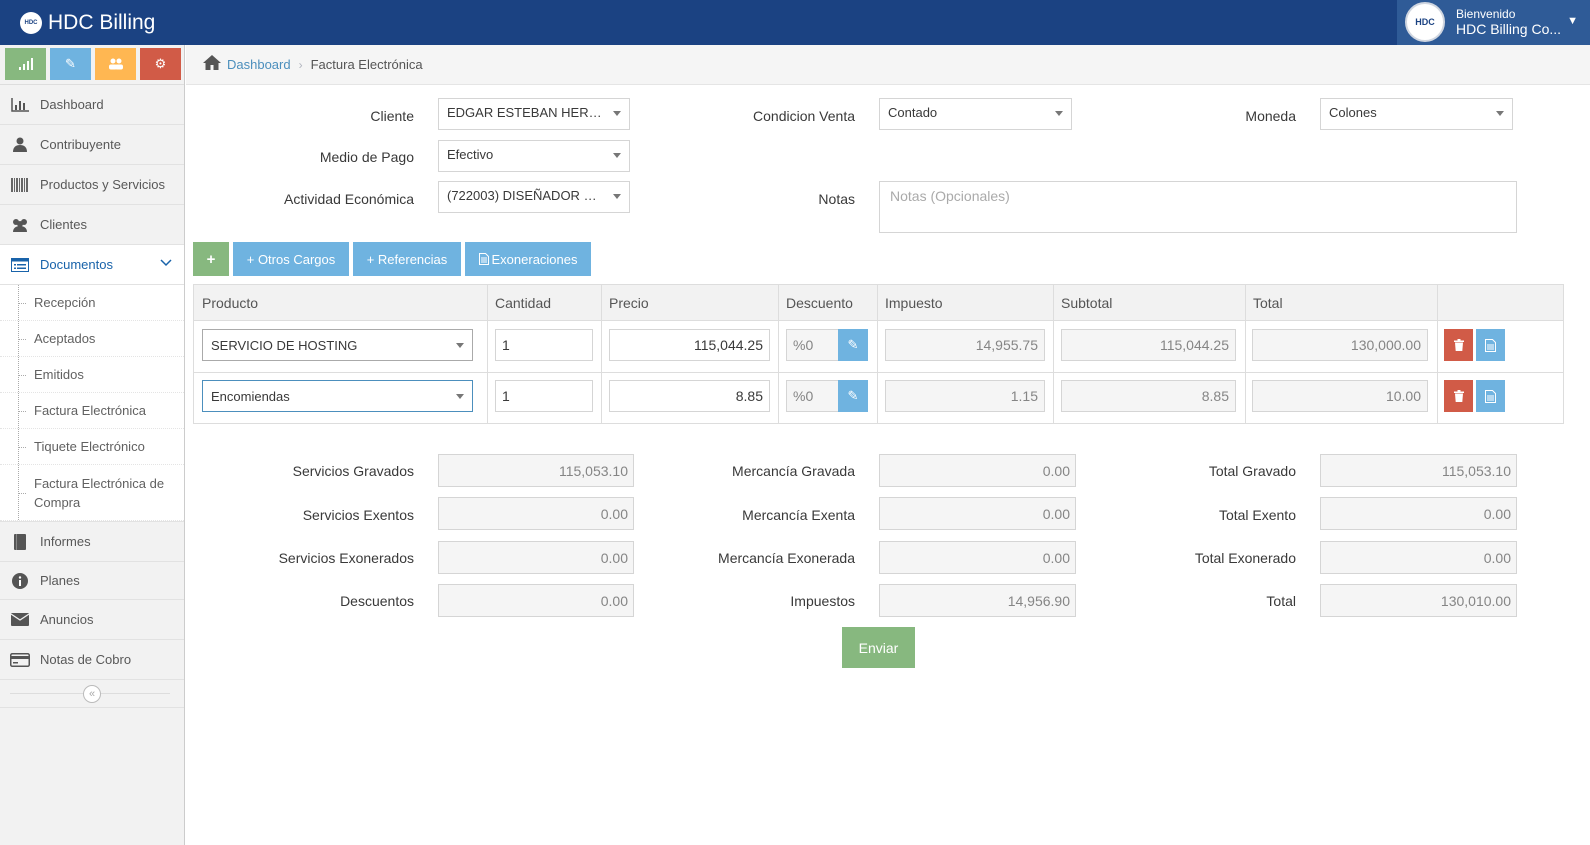  I want to click on referencias-label: + Referencias, so click(407, 259).